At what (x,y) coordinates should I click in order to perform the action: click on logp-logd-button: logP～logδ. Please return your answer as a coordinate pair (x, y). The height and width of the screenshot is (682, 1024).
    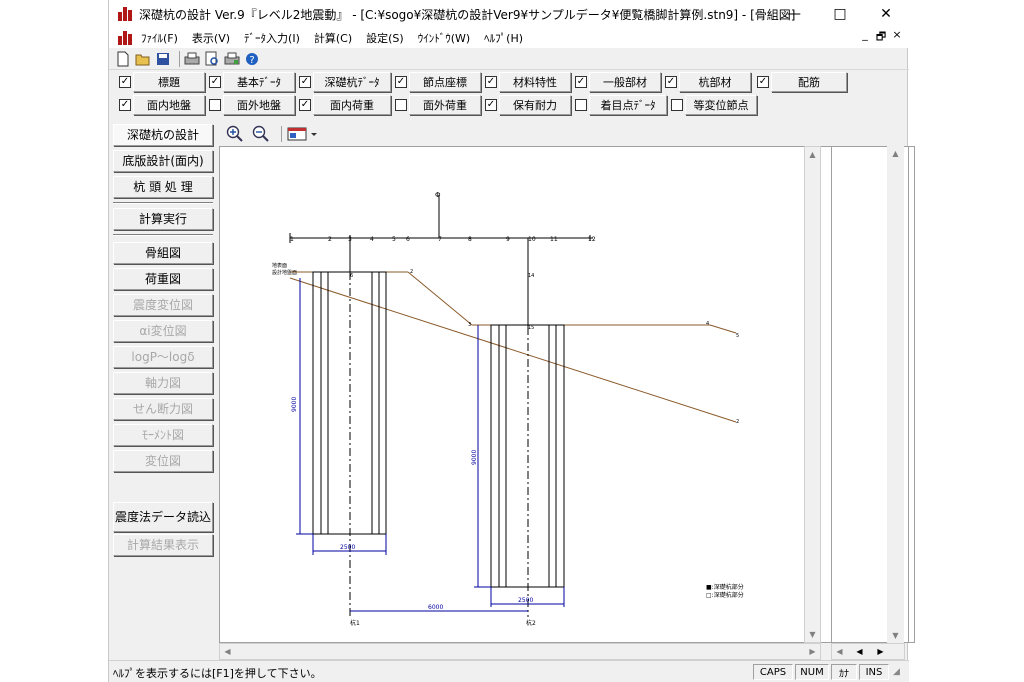
    Looking at the image, I should click on (163, 357).